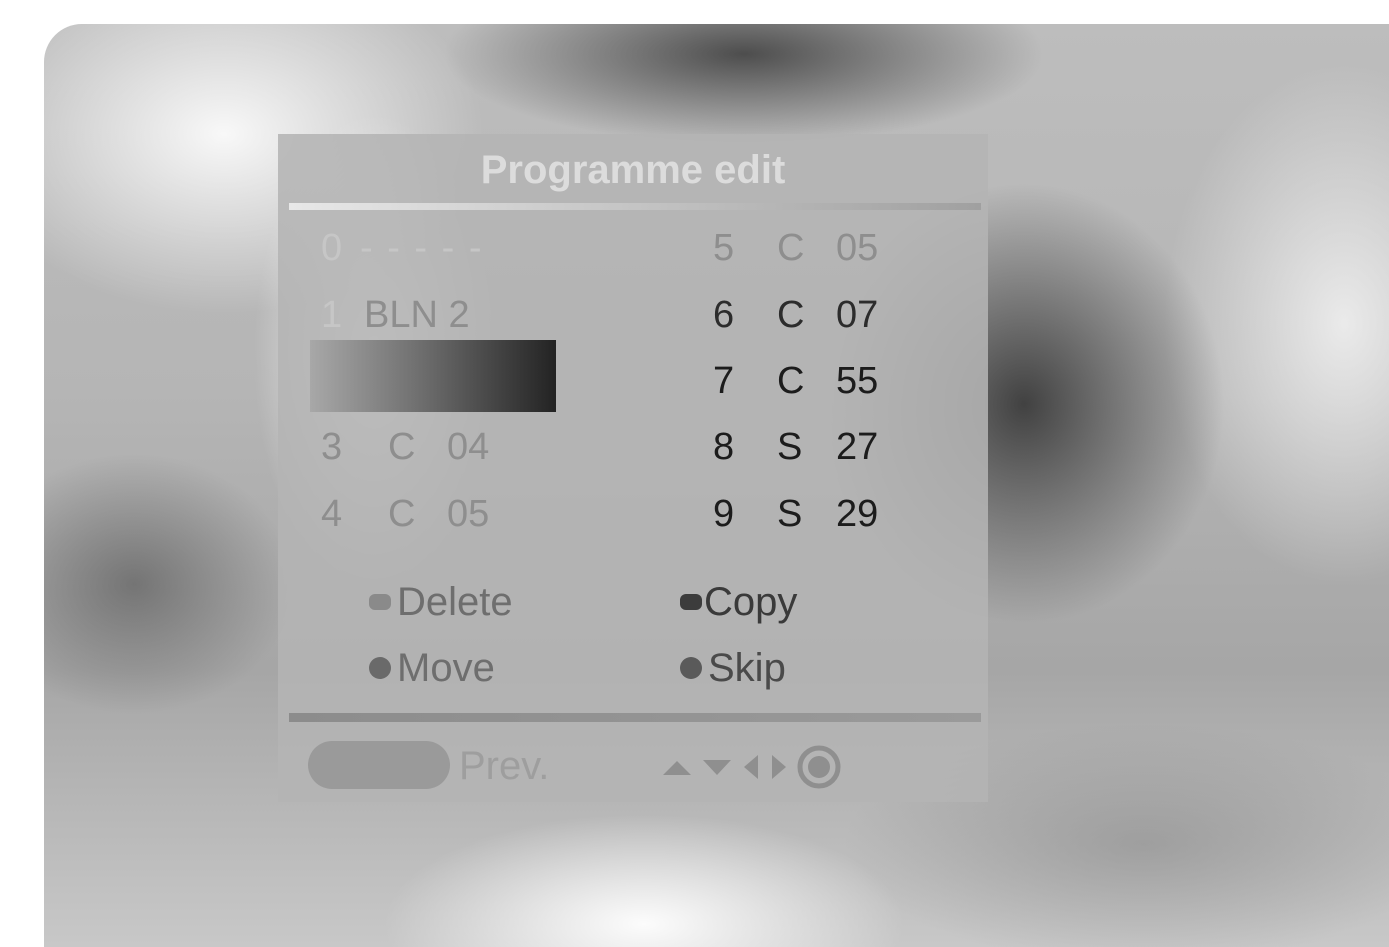  I want to click on programme-3-number: 3, so click(341, 447).